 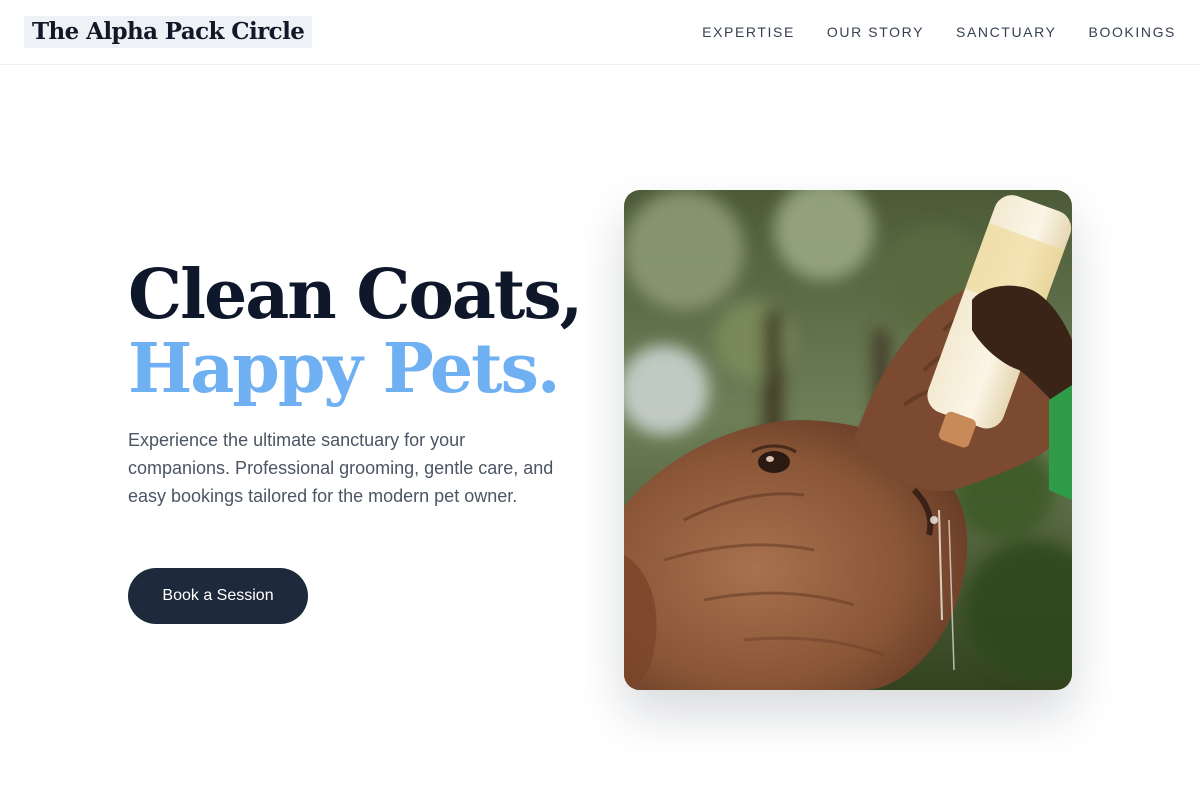 What do you see at coordinates (1132, 32) in the screenshot?
I see `nav-link-bookings: BOOKINGS` at bounding box center [1132, 32].